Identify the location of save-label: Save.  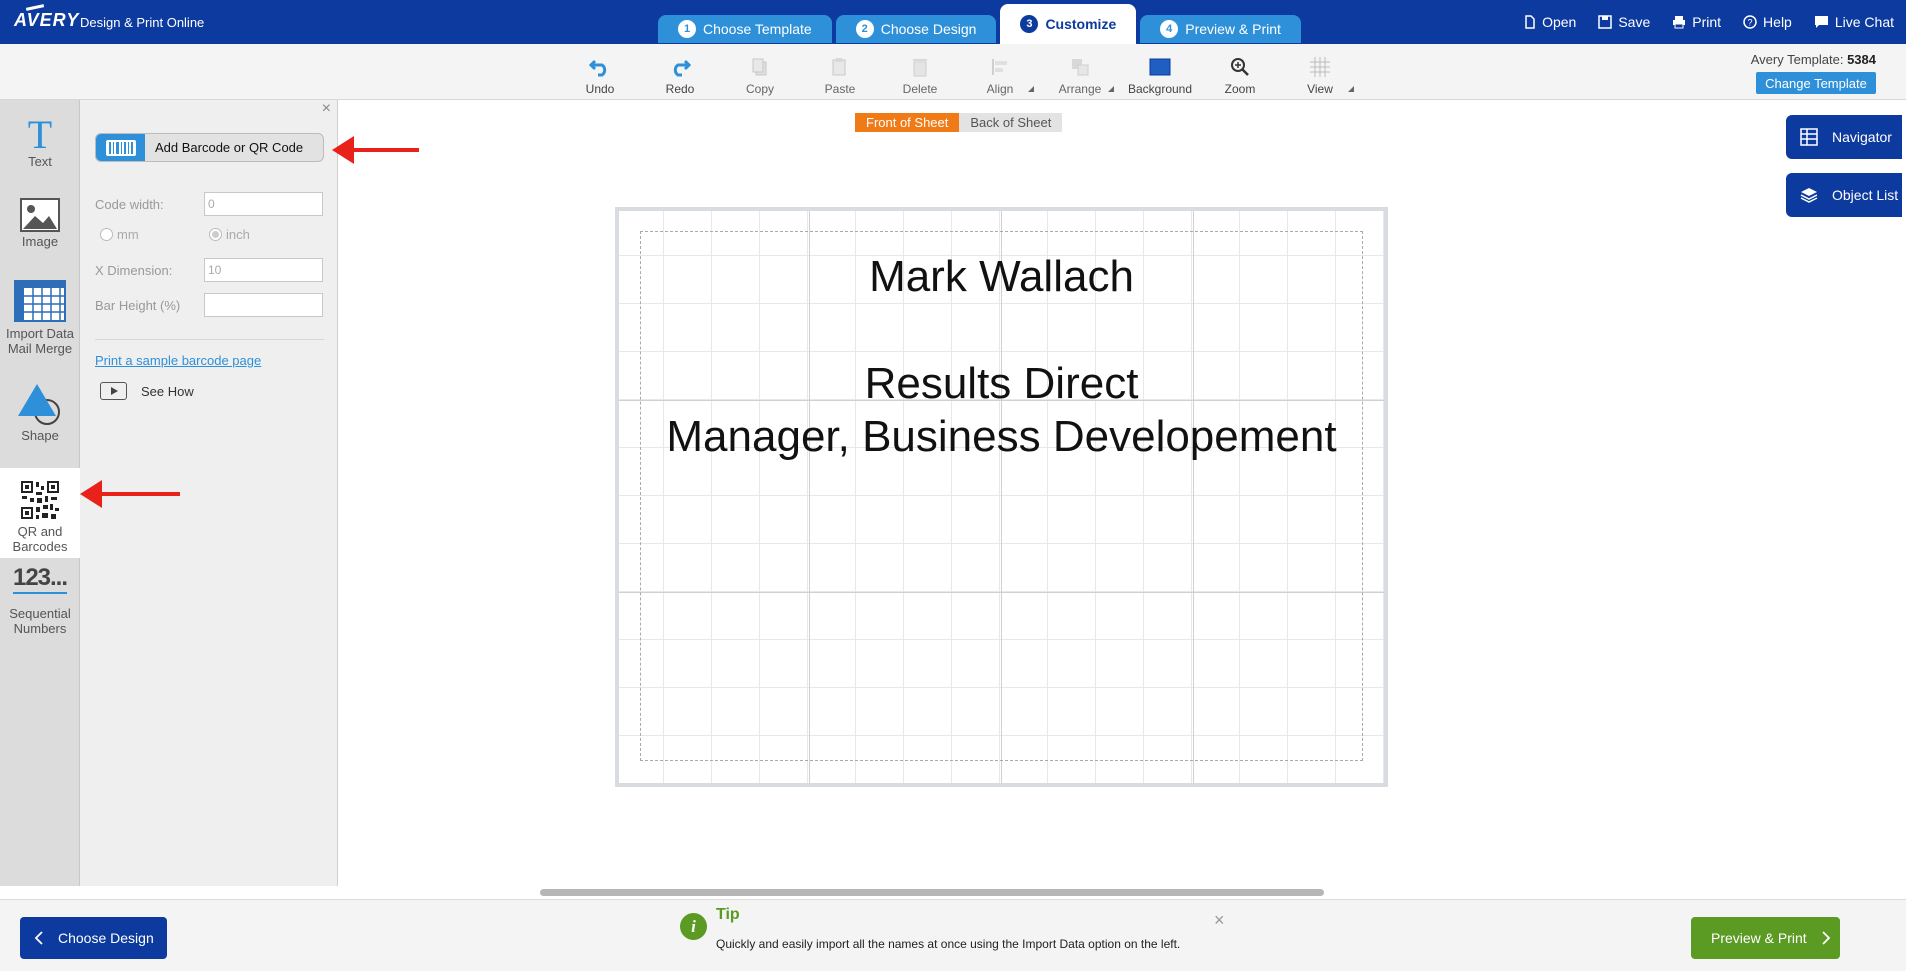
(1634, 22).